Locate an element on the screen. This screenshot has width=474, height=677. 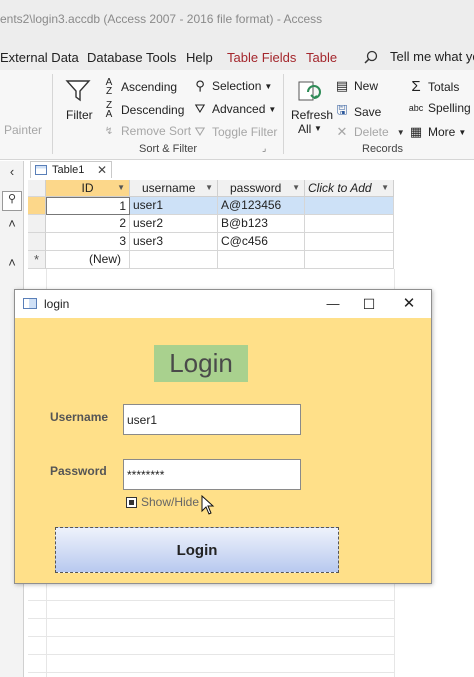
totals-button: Σ Totals is located at coordinates (433, 86).